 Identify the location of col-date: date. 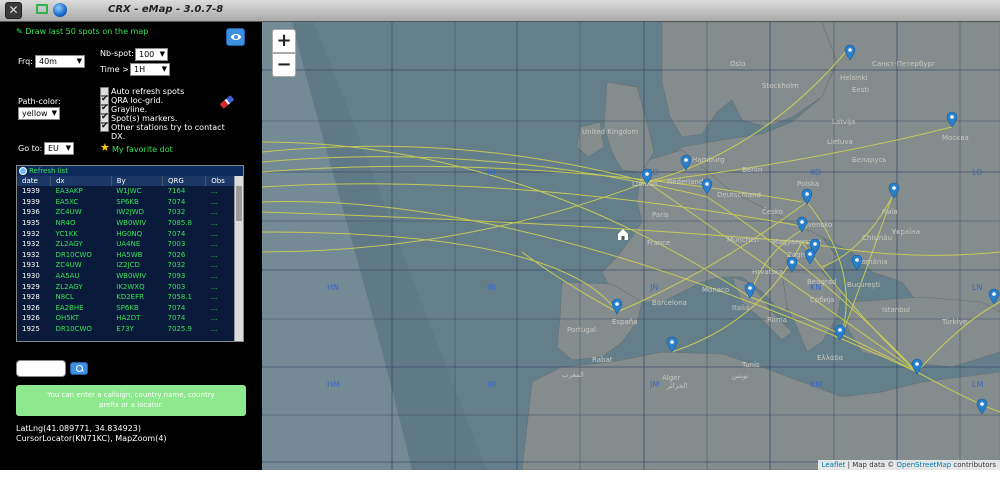
(34, 181).